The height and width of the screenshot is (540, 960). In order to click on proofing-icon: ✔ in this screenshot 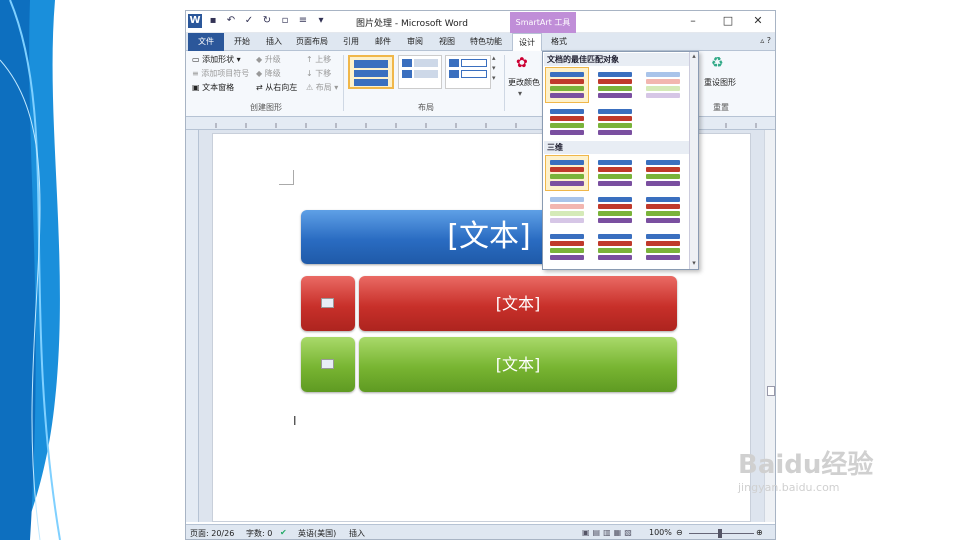, I will do `click(283, 532)`.